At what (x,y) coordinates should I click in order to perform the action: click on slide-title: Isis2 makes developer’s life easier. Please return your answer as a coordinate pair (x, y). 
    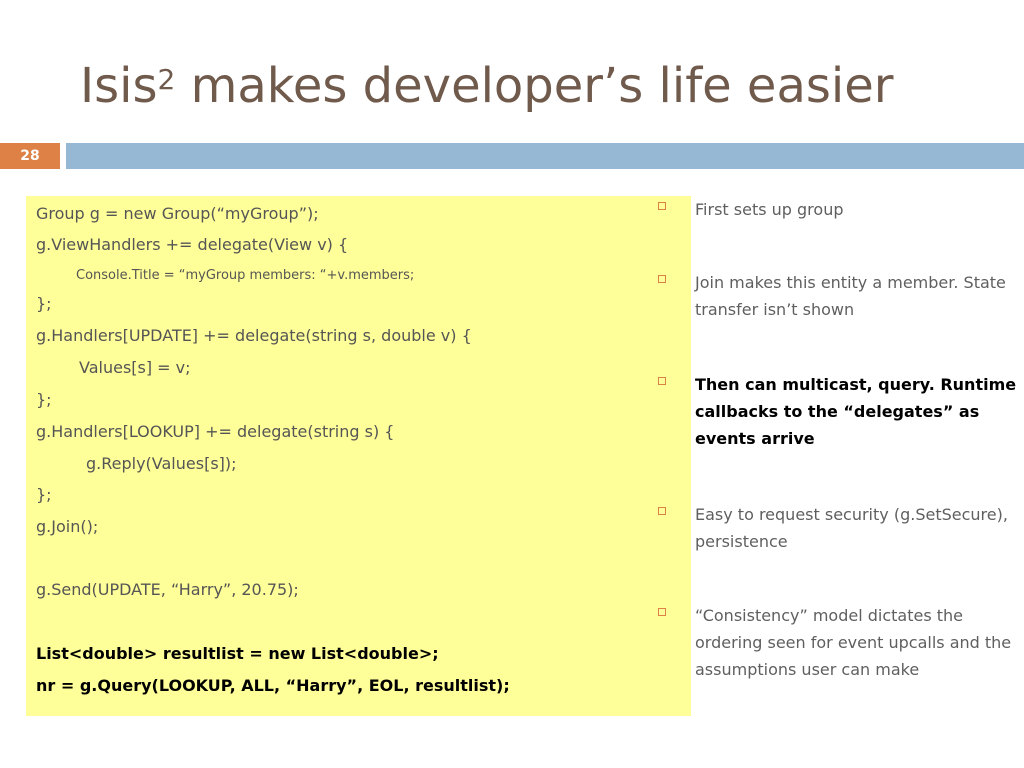
    Looking at the image, I should click on (486, 86).